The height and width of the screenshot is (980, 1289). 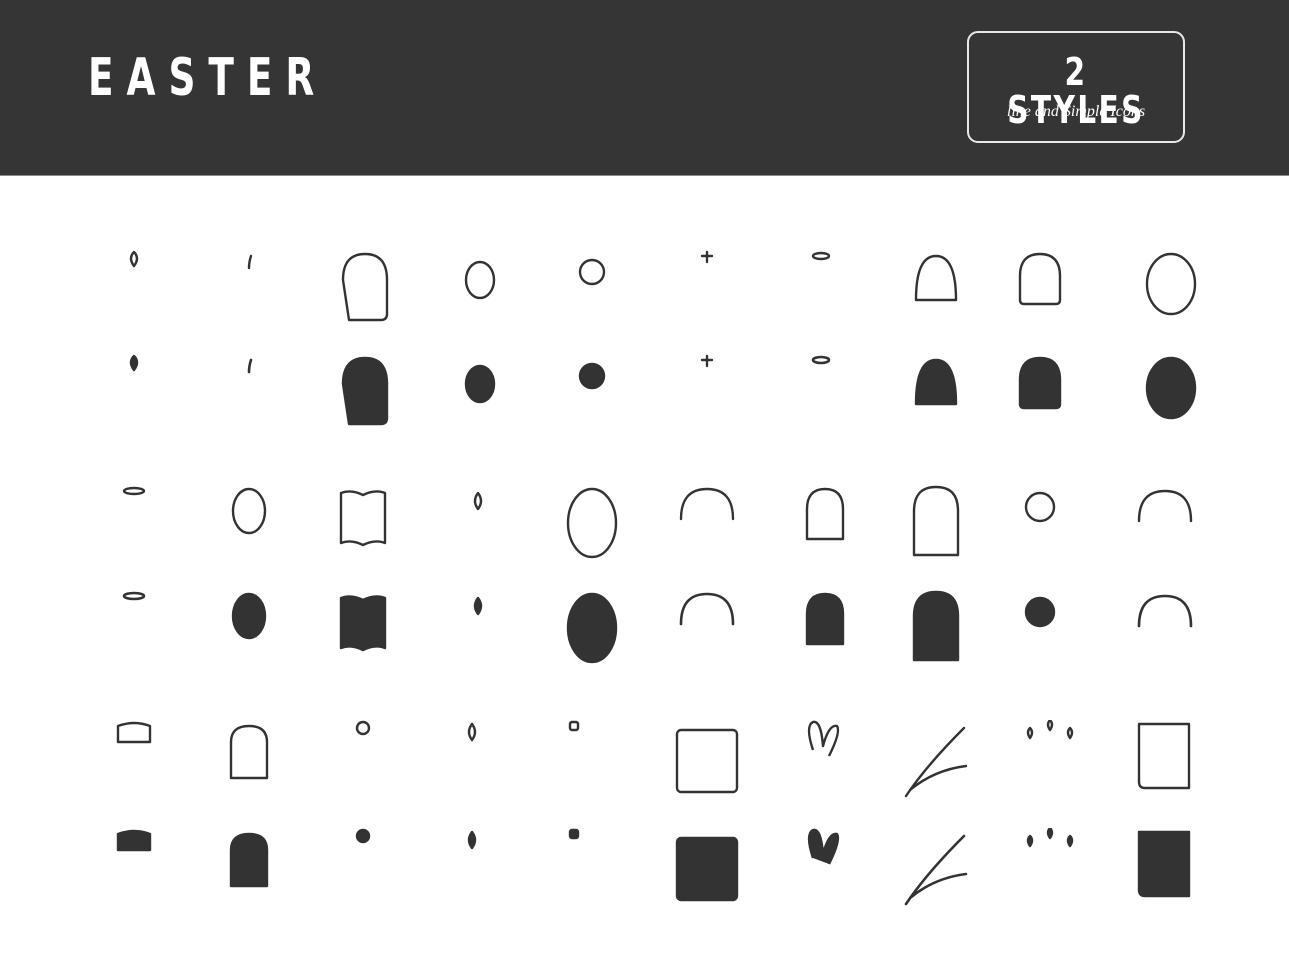 I want to click on chocolate-bunny-line-icon, so click(x=821, y=759).